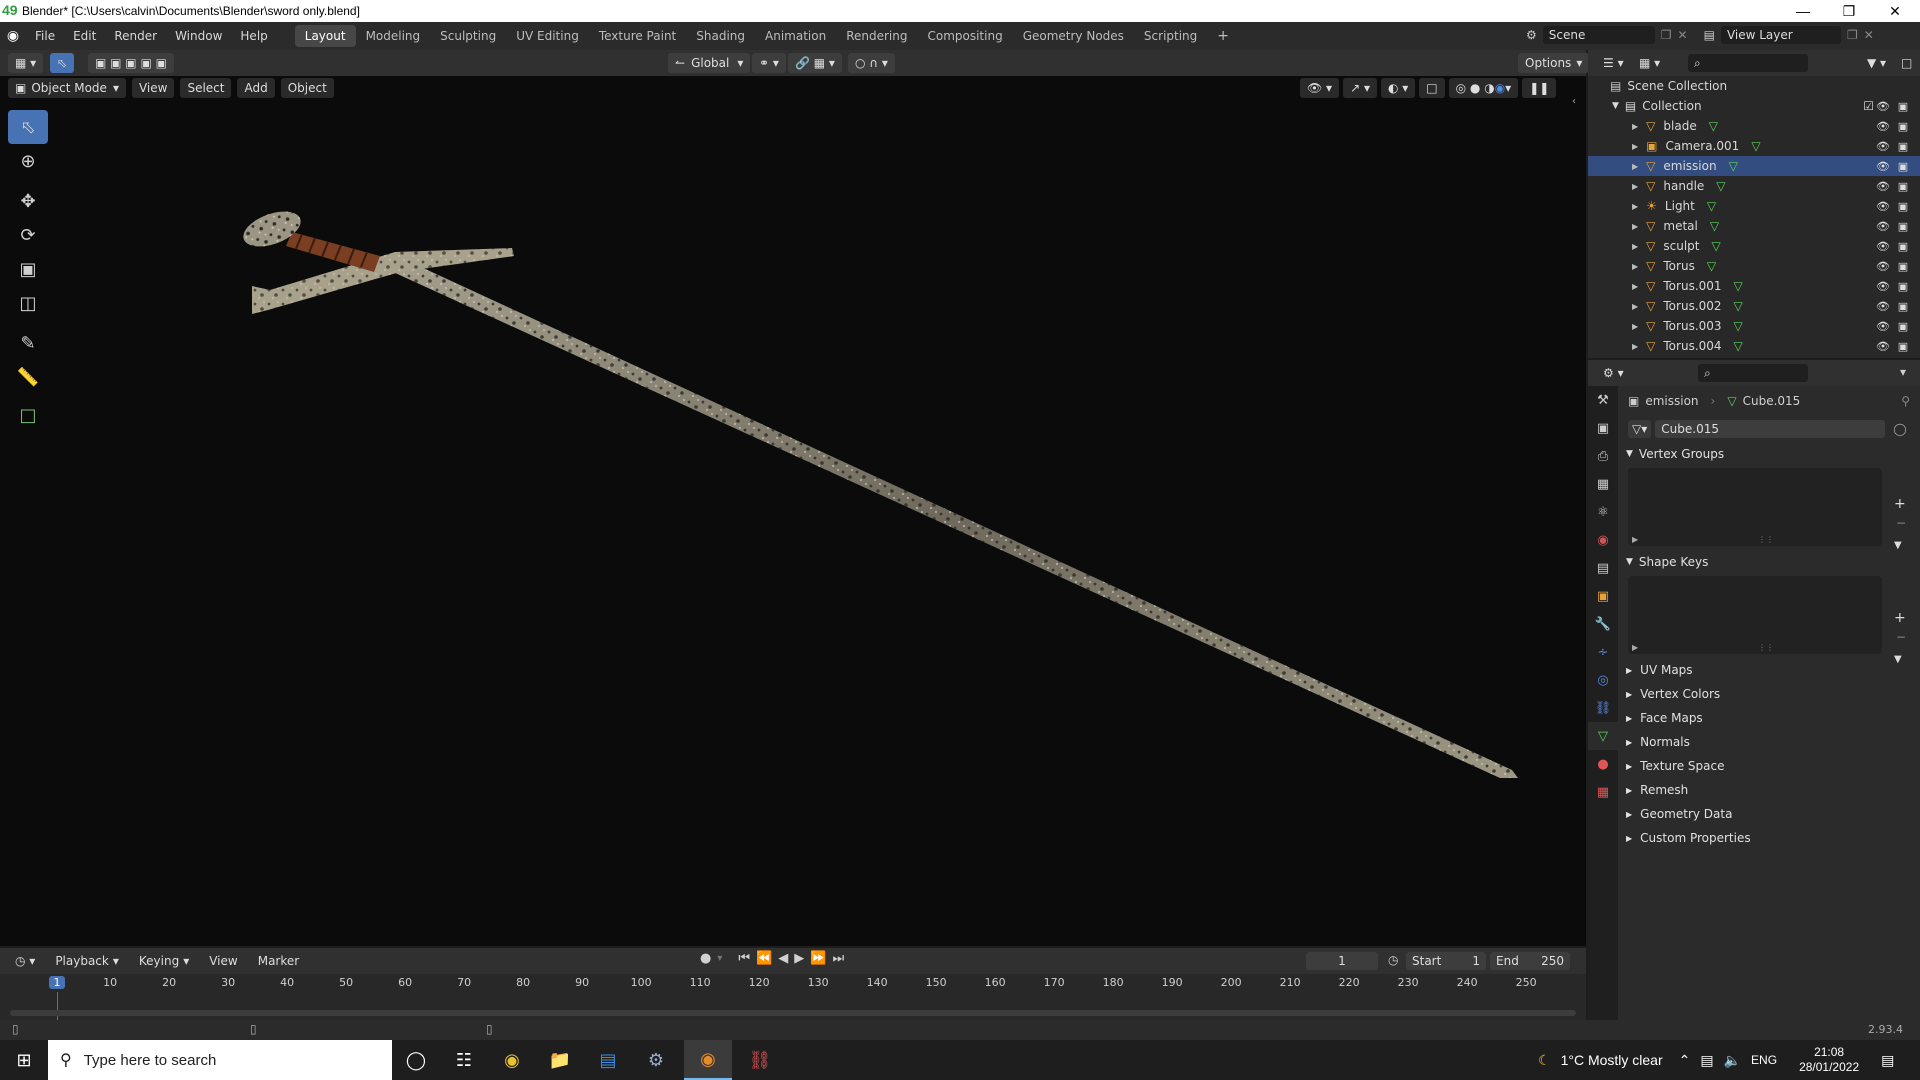 This screenshot has width=1920, height=1080. What do you see at coordinates (815, 63) in the screenshot?
I see `snap-icon: 🔗 ▦ ▾` at bounding box center [815, 63].